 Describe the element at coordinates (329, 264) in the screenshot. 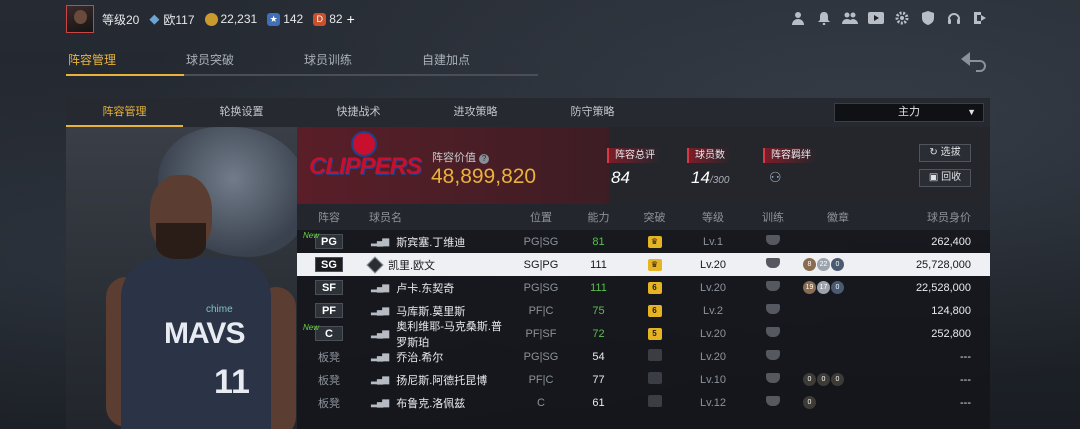

I see `position-slot: SG` at that location.